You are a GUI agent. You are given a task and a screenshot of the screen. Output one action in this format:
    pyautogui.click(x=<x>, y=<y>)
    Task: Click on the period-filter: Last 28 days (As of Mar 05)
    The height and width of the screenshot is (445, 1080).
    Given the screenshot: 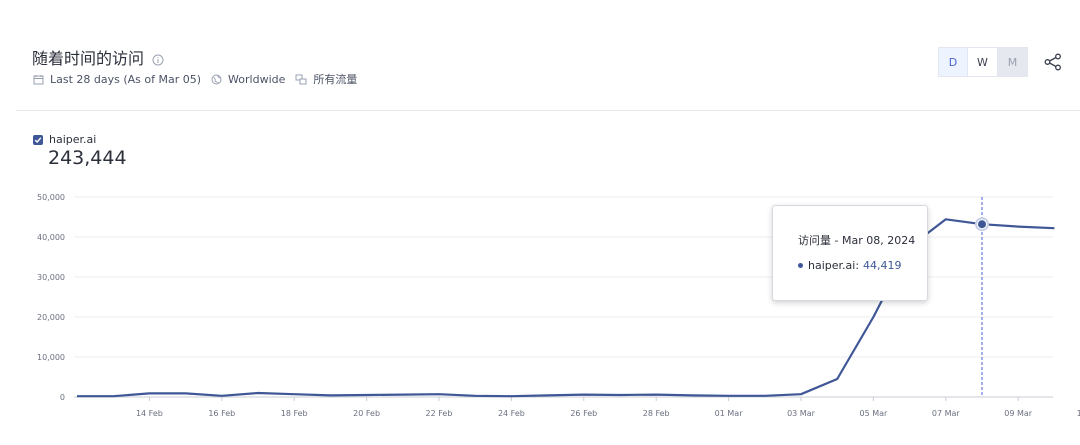 What is the action you would take?
    pyautogui.click(x=117, y=79)
    